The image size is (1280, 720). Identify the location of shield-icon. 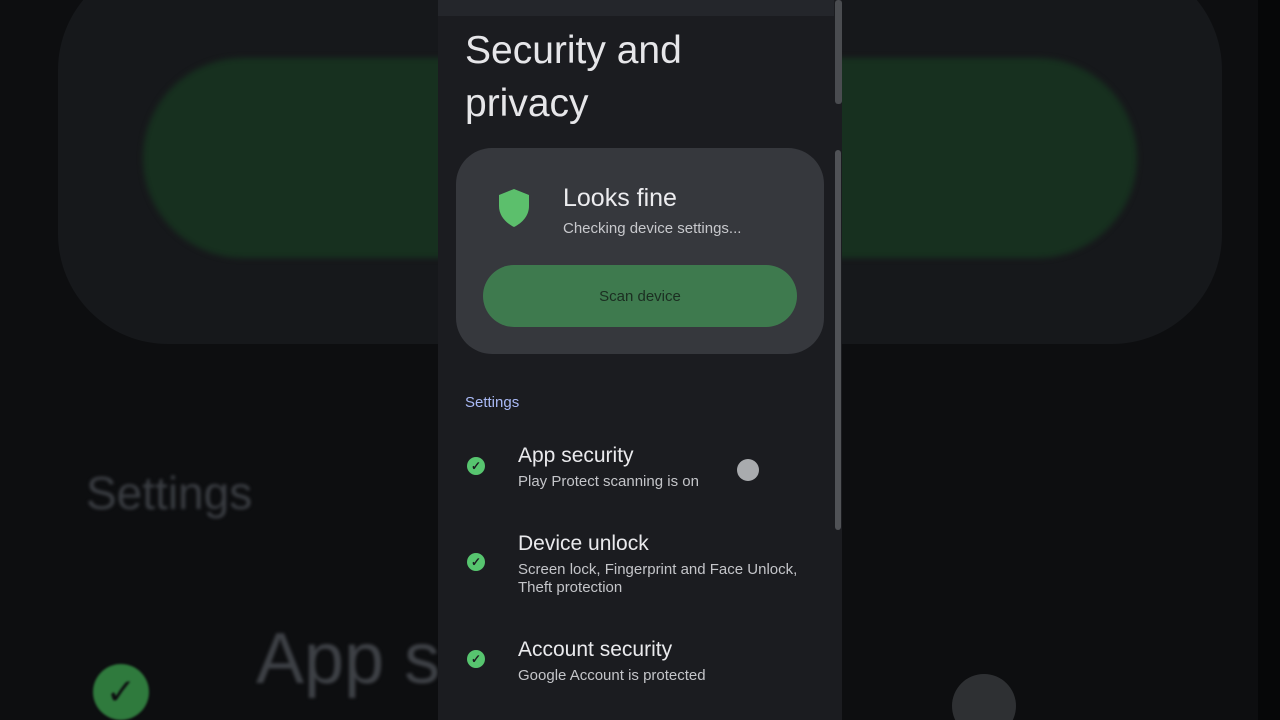
(514, 208).